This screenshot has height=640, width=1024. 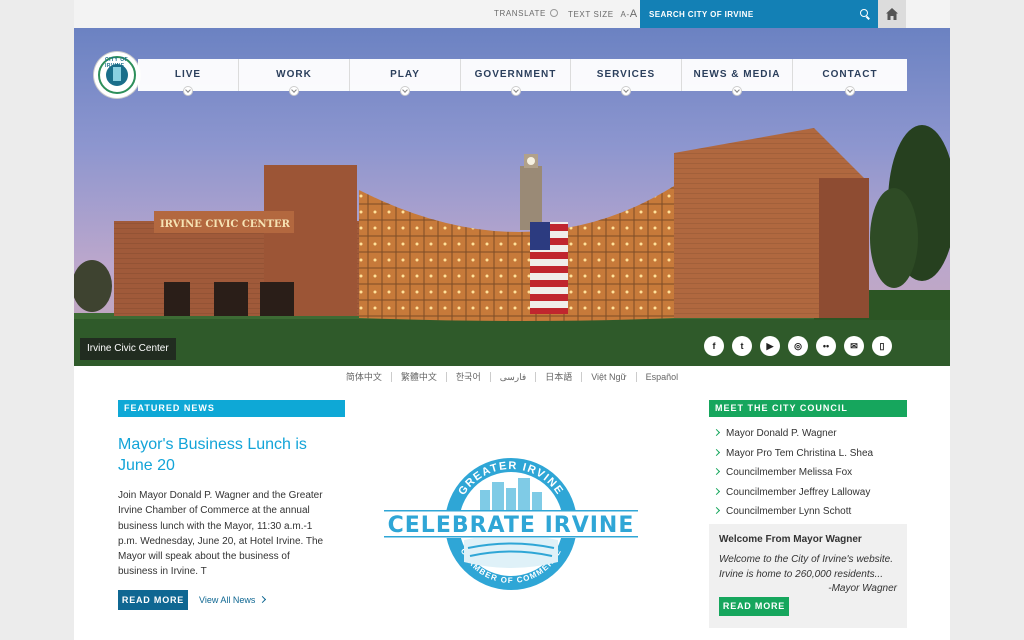 I want to click on instagram-icon: ◎, so click(x=798, y=346).